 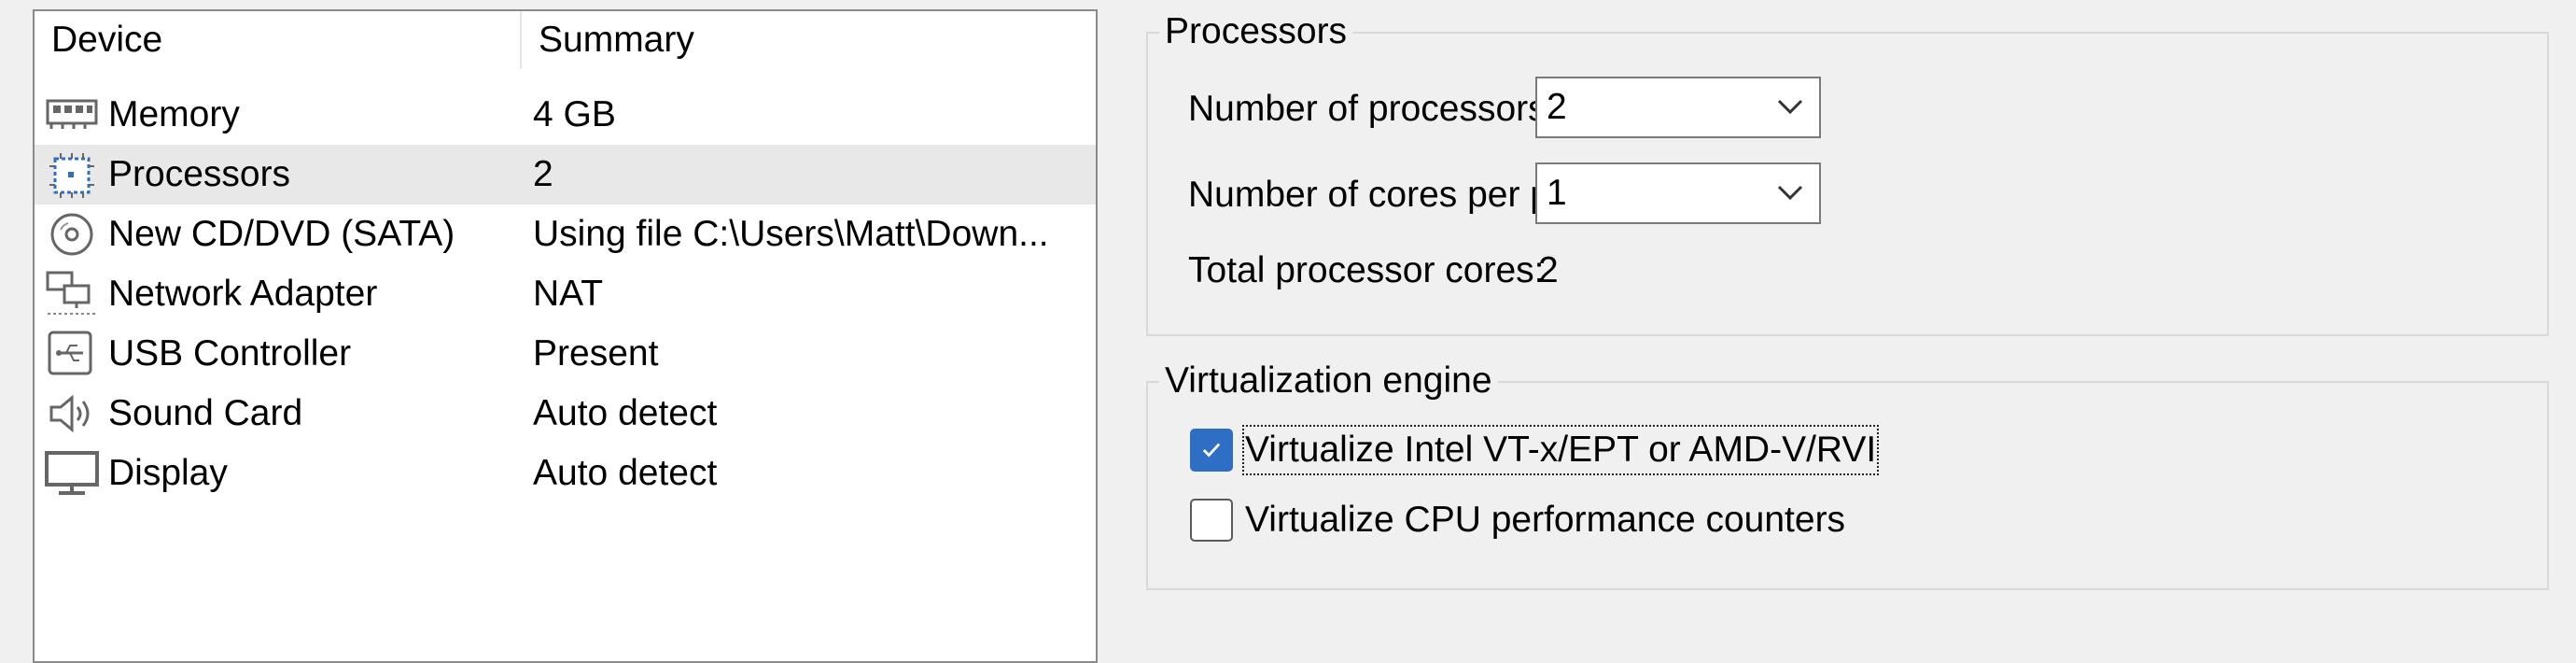 What do you see at coordinates (281, 234) in the screenshot?
I see `device-name: New CD/DVD (SATA)` at bounding box center [281, 234].